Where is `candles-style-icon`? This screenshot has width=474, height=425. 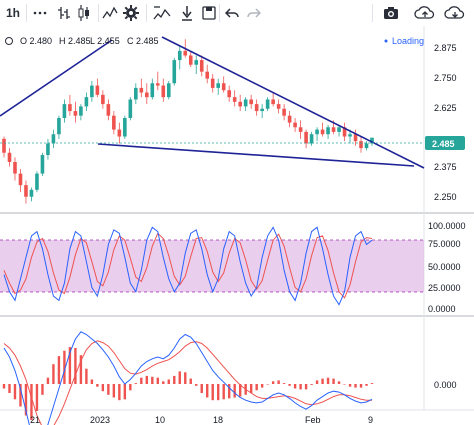 candles-style-icon is located at coordinates (84, 13).